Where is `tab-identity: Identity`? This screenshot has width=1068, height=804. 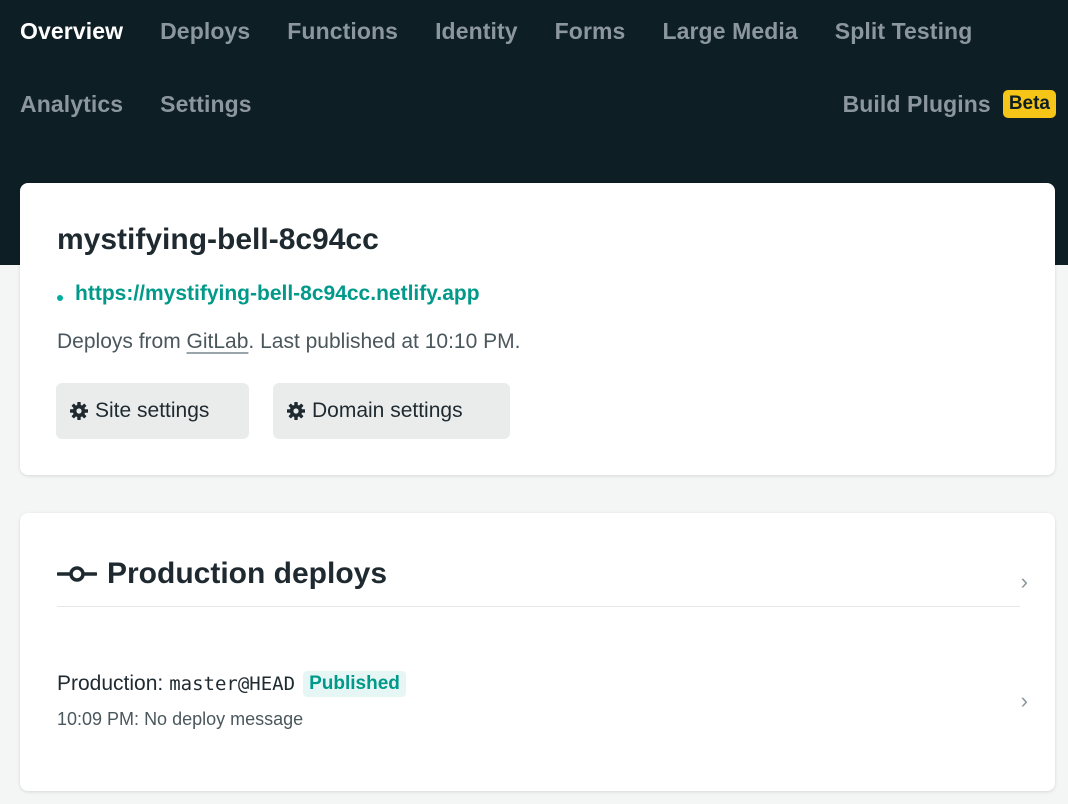 tab-identity: Identity is located at coordinates (476, 31).